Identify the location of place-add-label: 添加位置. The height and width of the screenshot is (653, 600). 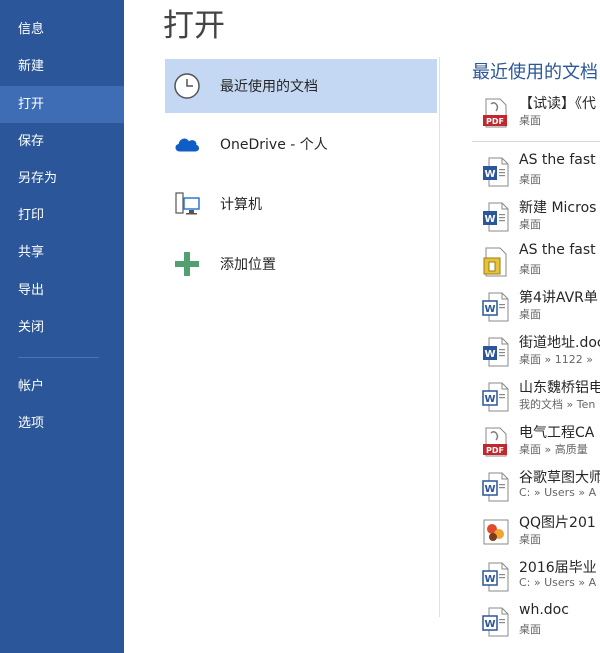
(248, 265).